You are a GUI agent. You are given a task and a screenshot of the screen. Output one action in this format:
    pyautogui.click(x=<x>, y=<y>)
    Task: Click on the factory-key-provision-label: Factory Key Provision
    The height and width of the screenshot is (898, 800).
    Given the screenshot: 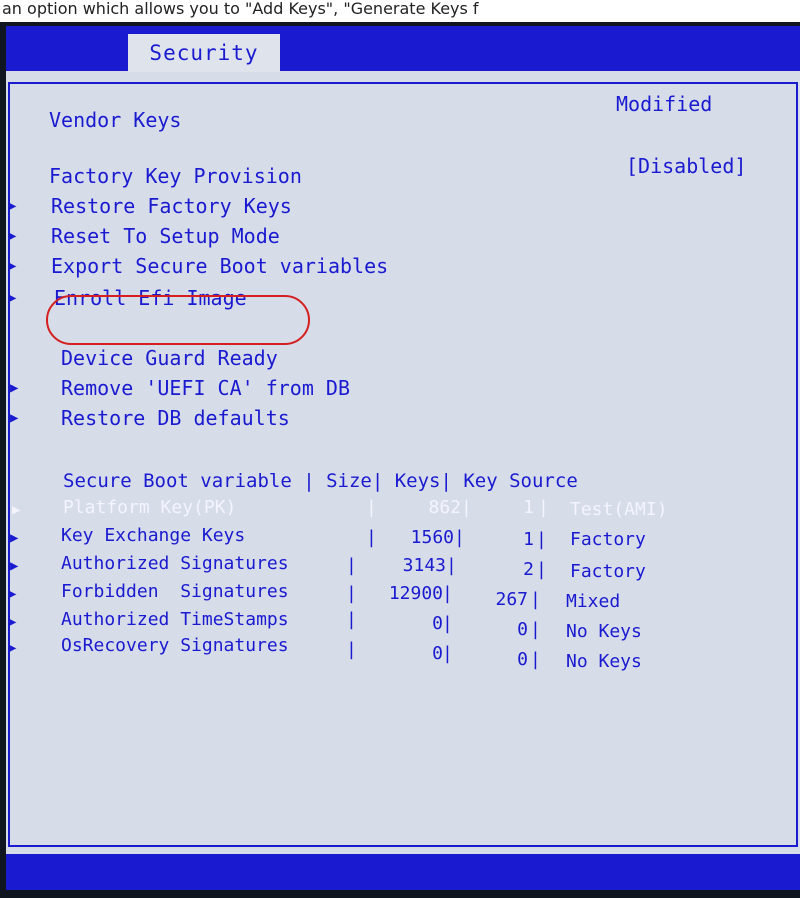 What is the action you would take?
    pyautogui.click(x=175, y=176)
    